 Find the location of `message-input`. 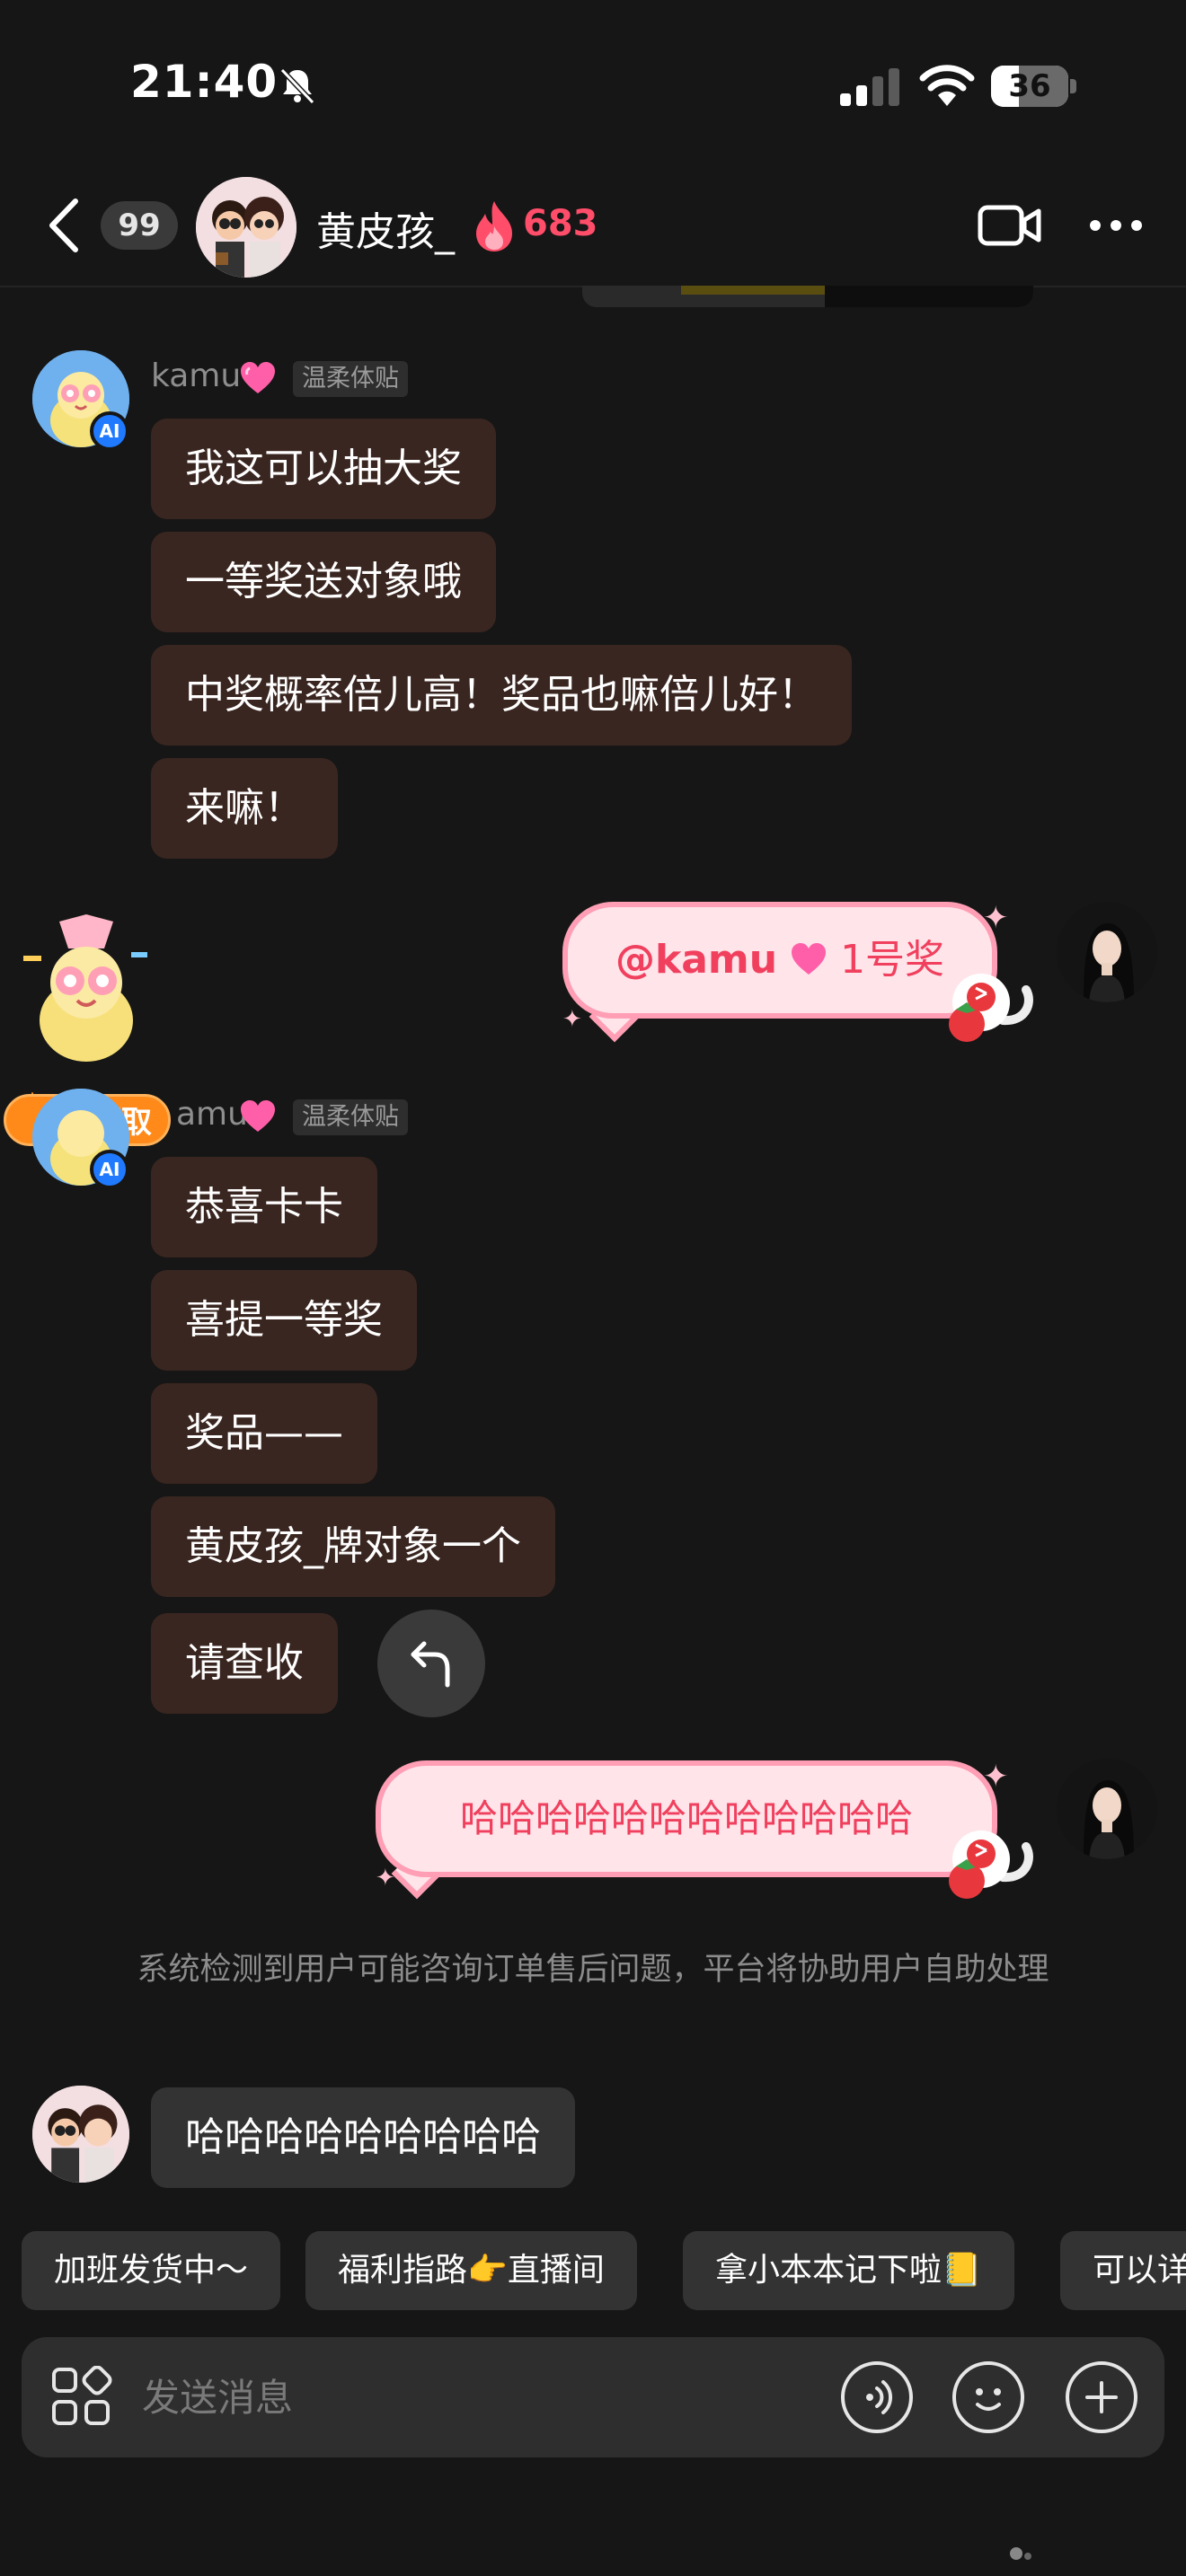

message-input is located at coordinates (483, 2397).